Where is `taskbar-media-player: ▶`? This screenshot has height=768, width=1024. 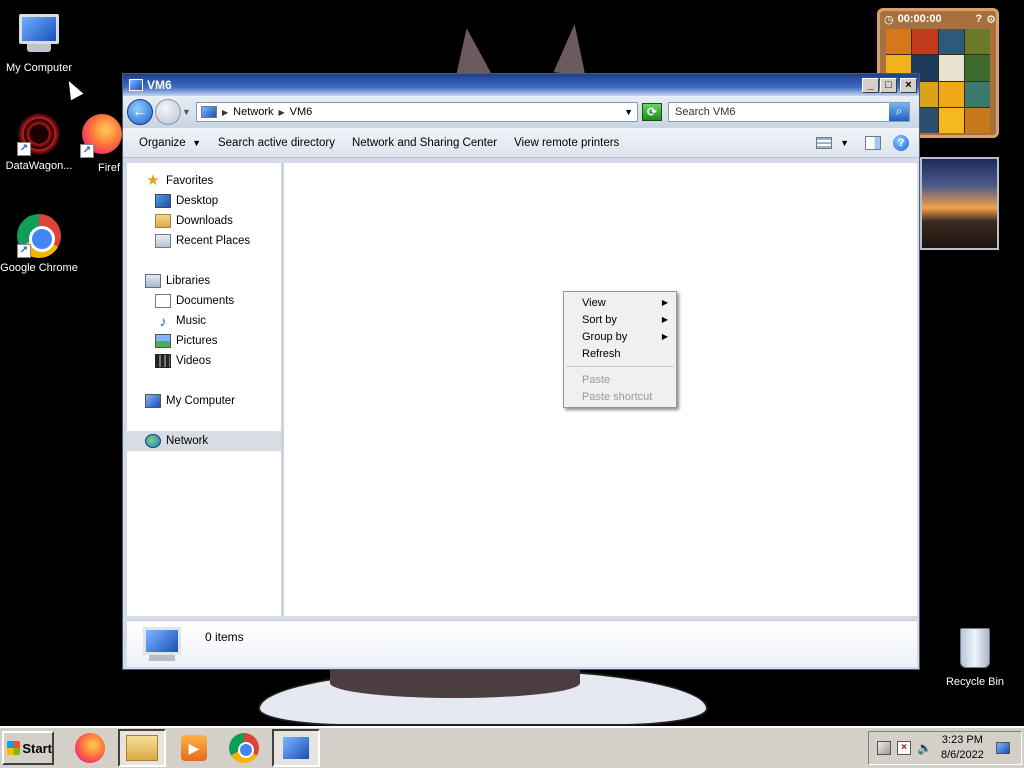
taskbar-media-player: ▶ is located at coordinates (194, 748).